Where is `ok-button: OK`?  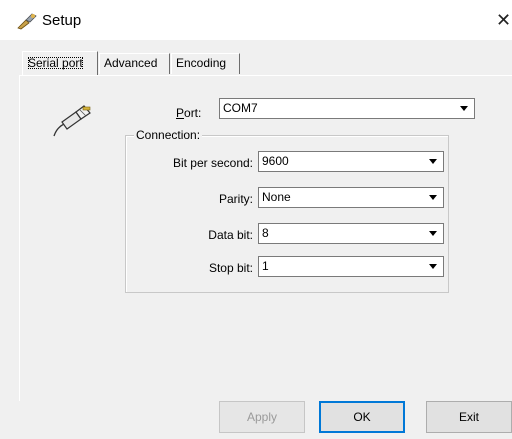
ok-button: OK is located at coordinates (362, 417).